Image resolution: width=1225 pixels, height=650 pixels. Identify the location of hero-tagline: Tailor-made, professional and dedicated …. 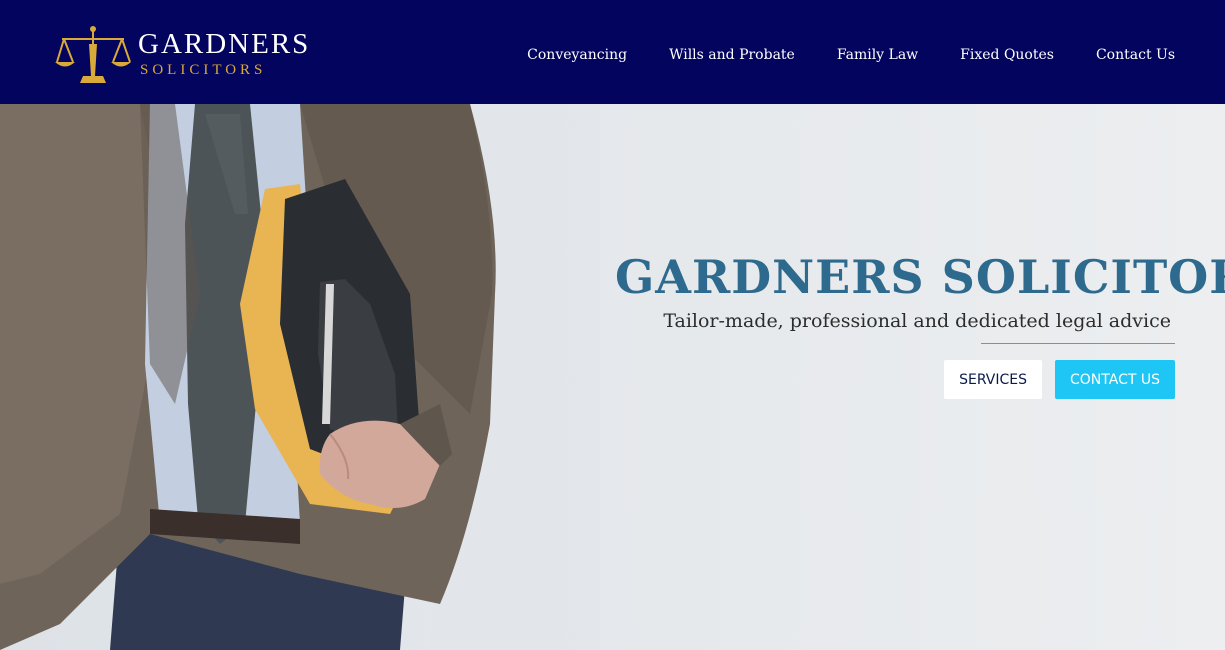
(917, 321).